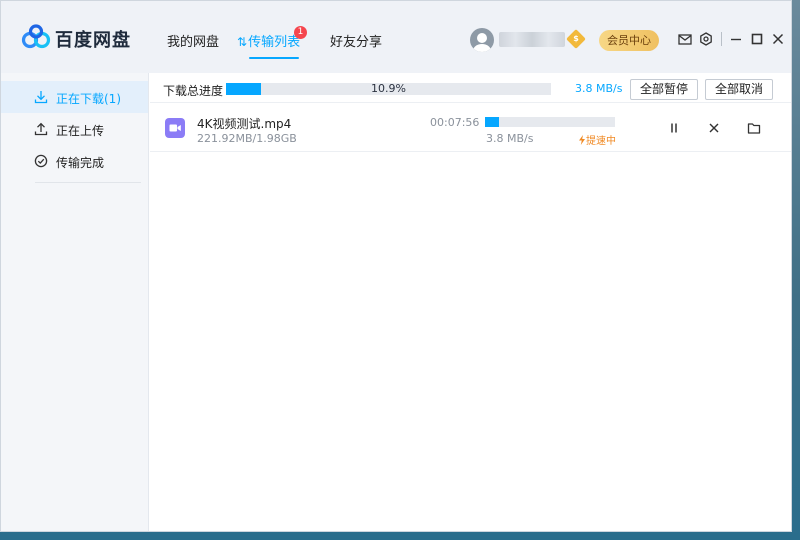 The height and width of the screenshot is (540, 800). What do you see at coordinates (721, 39) in the screenshot?
I see `title-bar-divider` at bounding box center [721, 39].